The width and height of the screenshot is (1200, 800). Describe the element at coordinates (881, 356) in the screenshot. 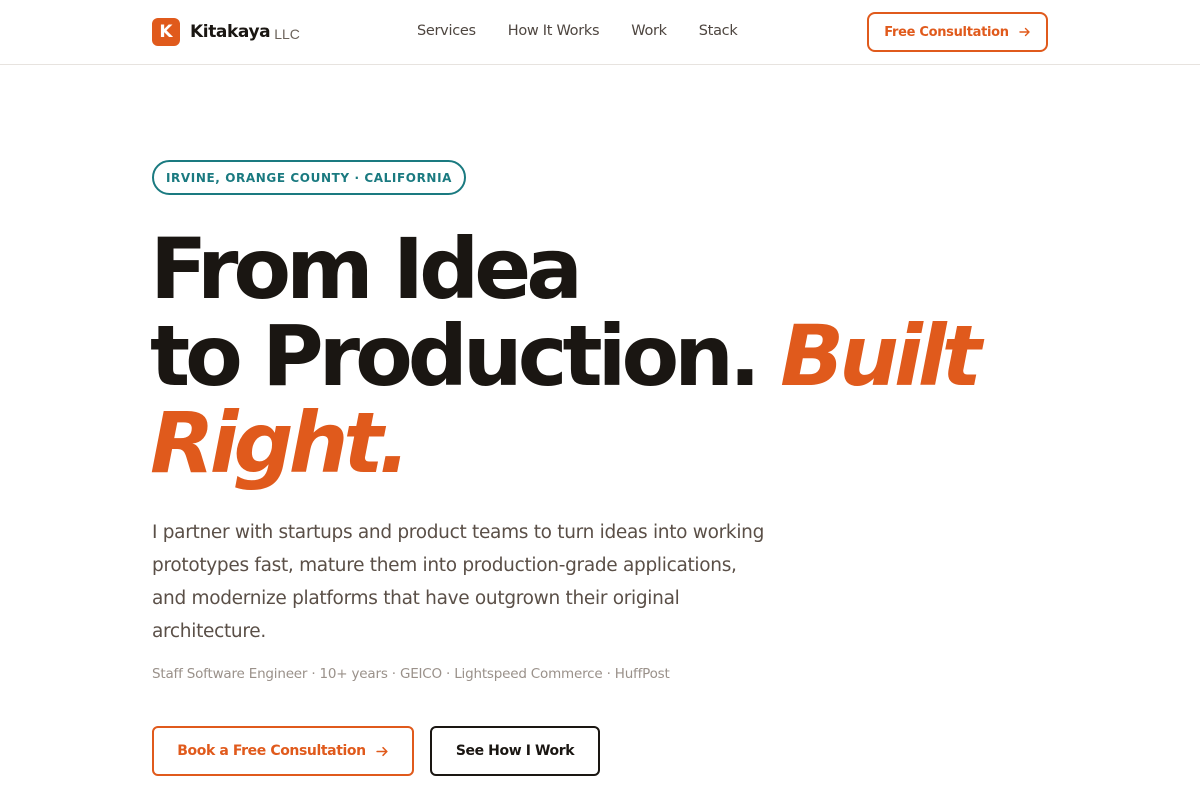

I see `headline-accent-built: Built` at that location.